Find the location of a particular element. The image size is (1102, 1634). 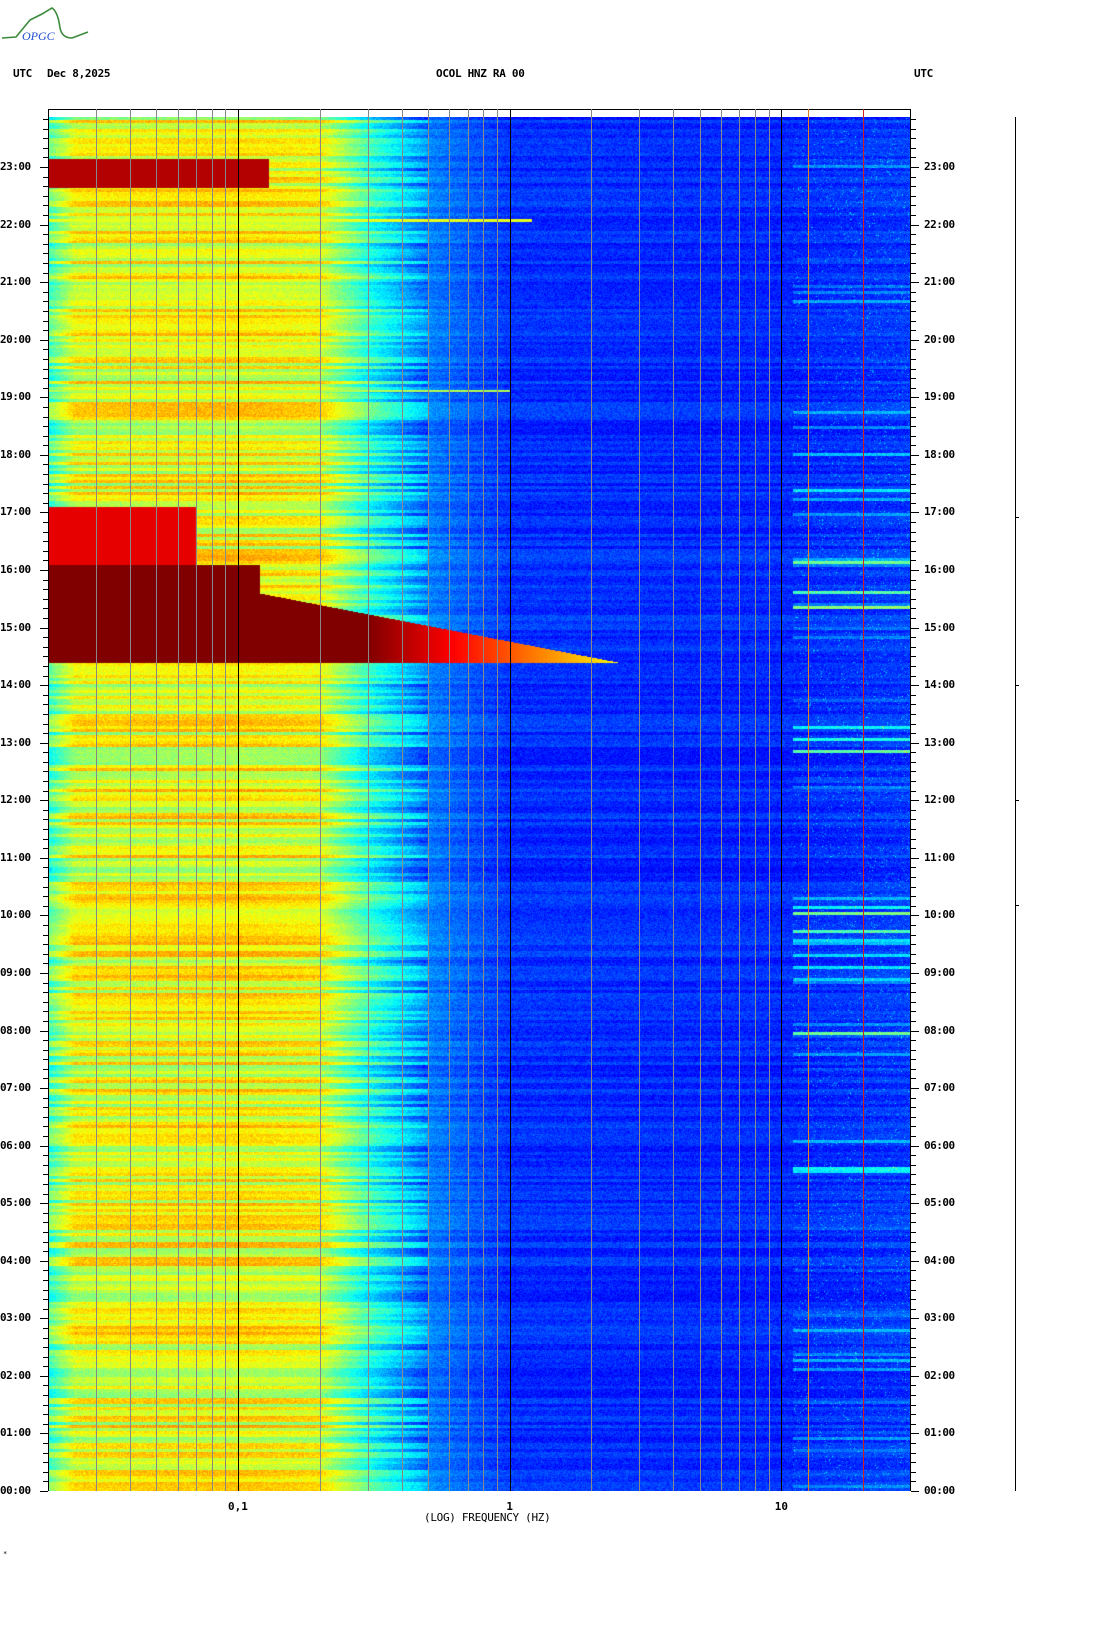

svg-text: OPGC is located at coordinates (39, 36).